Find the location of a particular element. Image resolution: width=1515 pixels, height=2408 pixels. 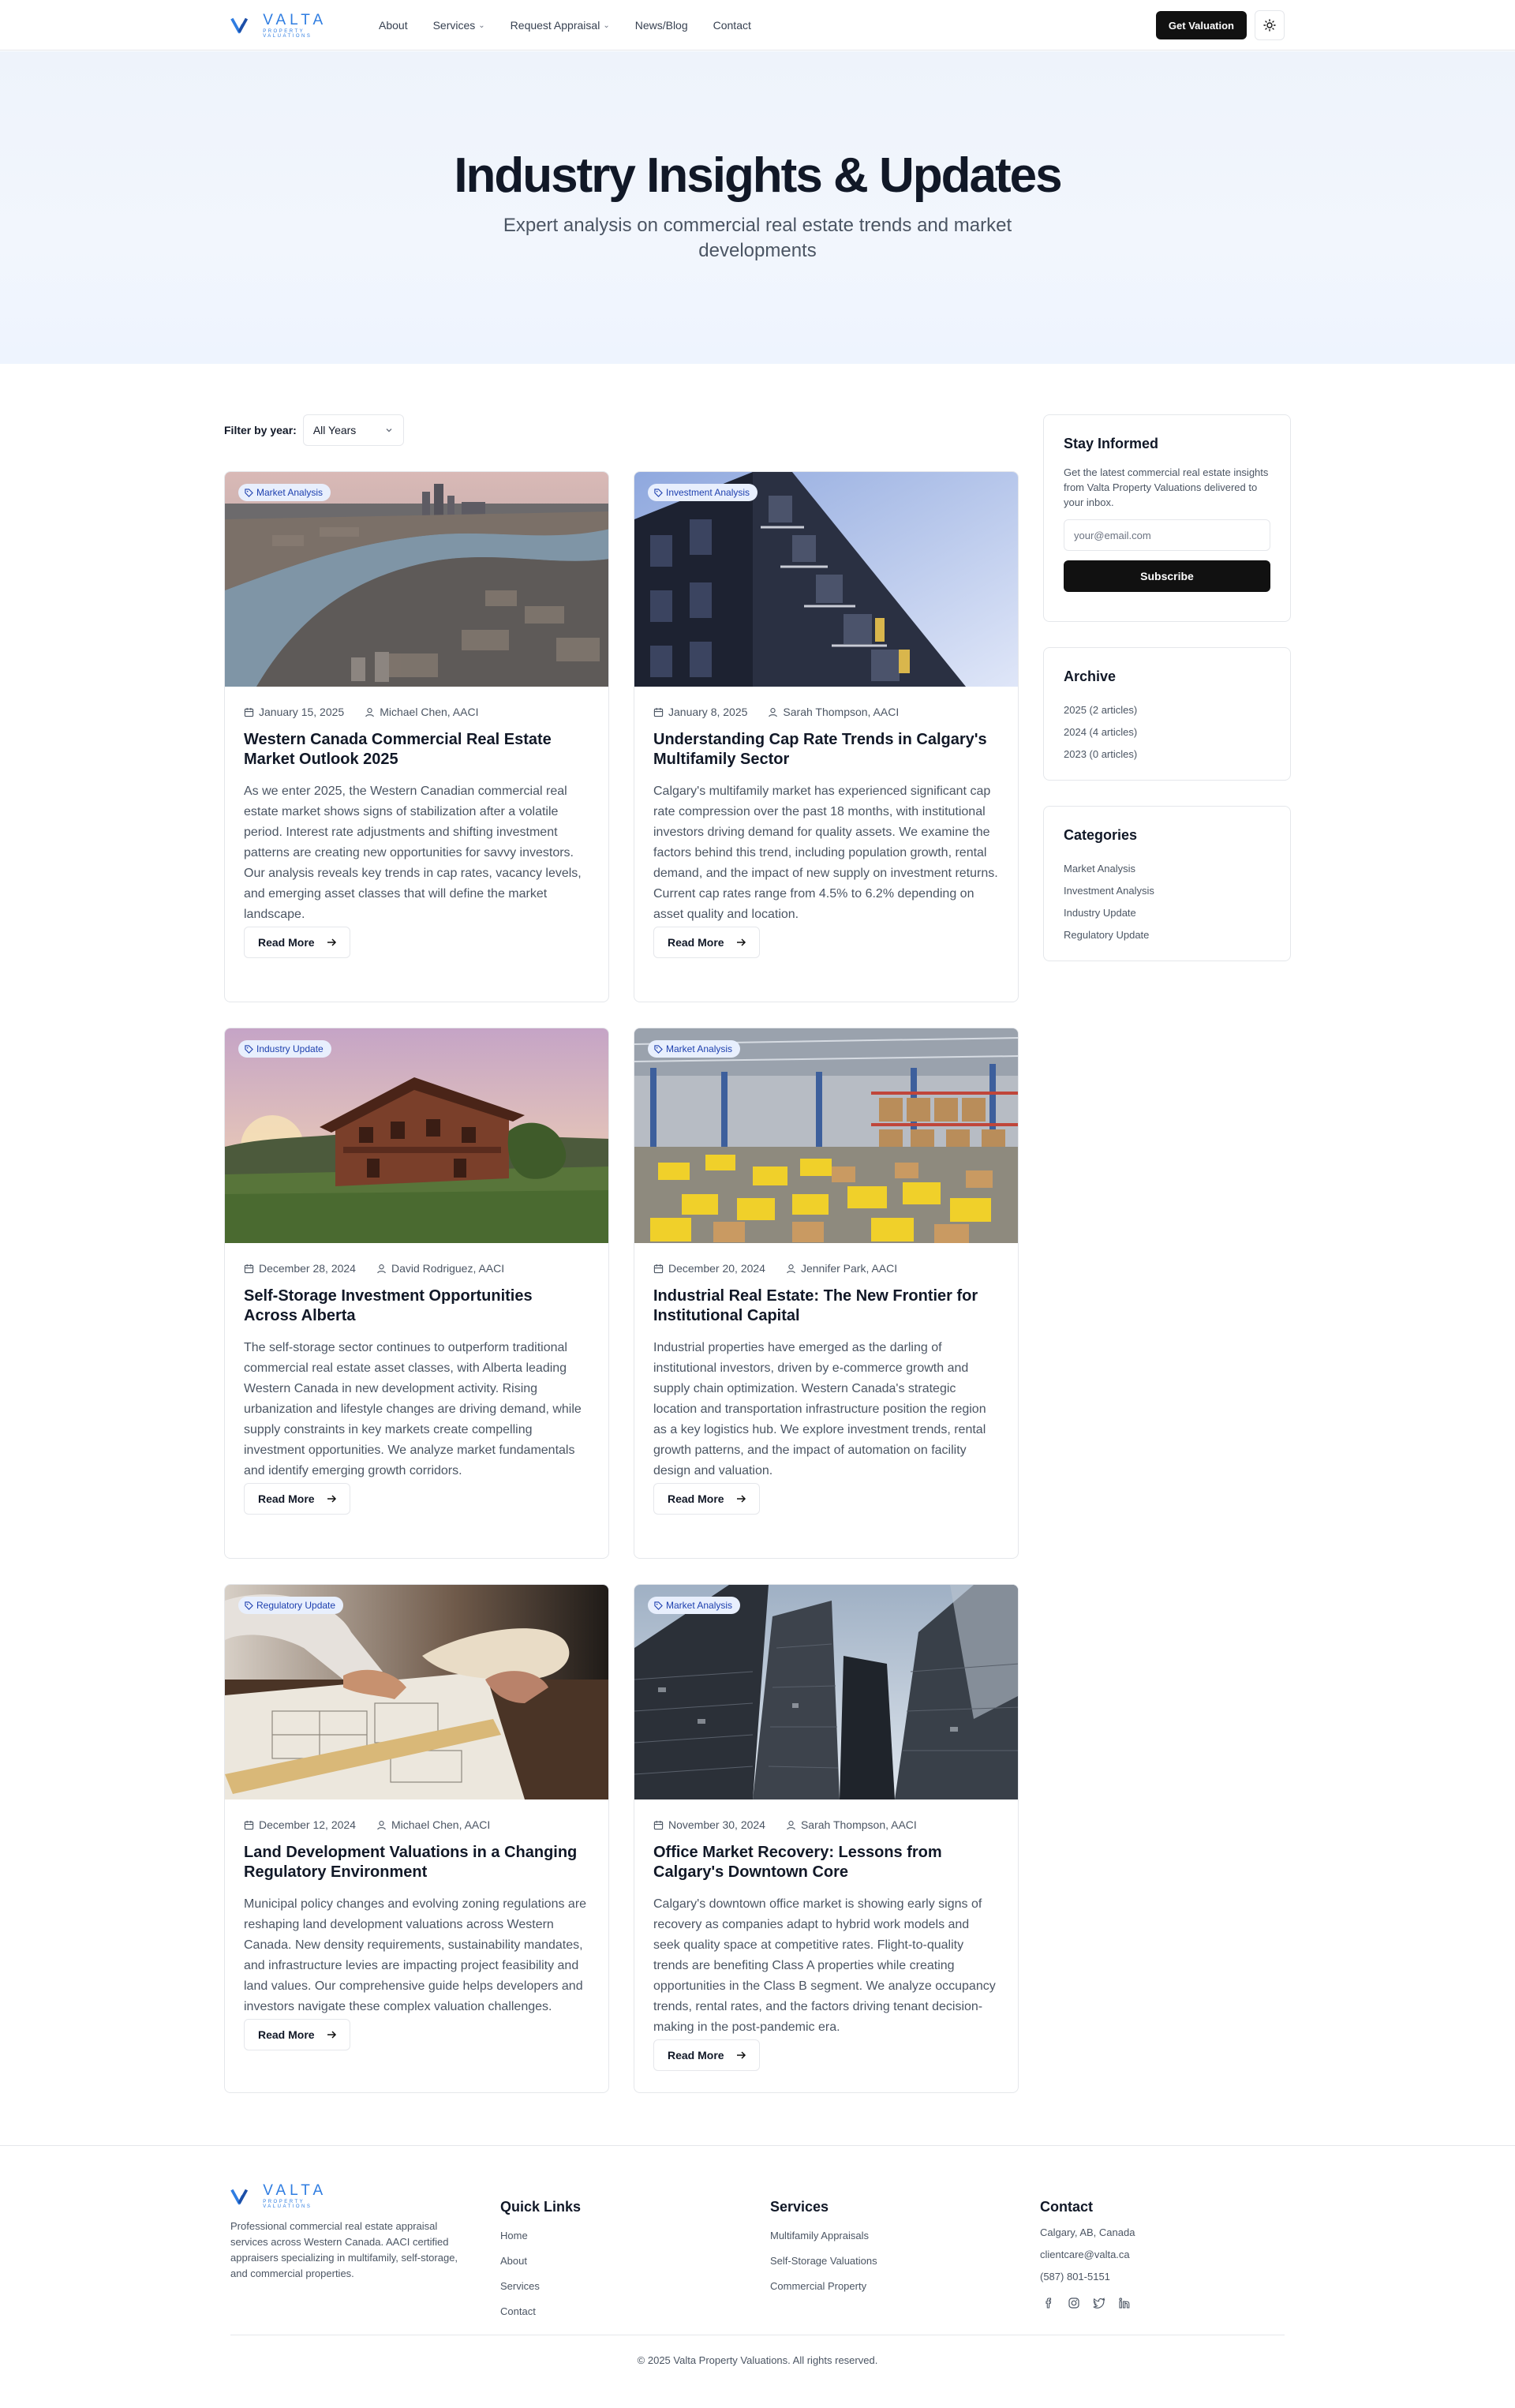

article-author: Michael Chen, AACI is located at coordinates (429, 712).